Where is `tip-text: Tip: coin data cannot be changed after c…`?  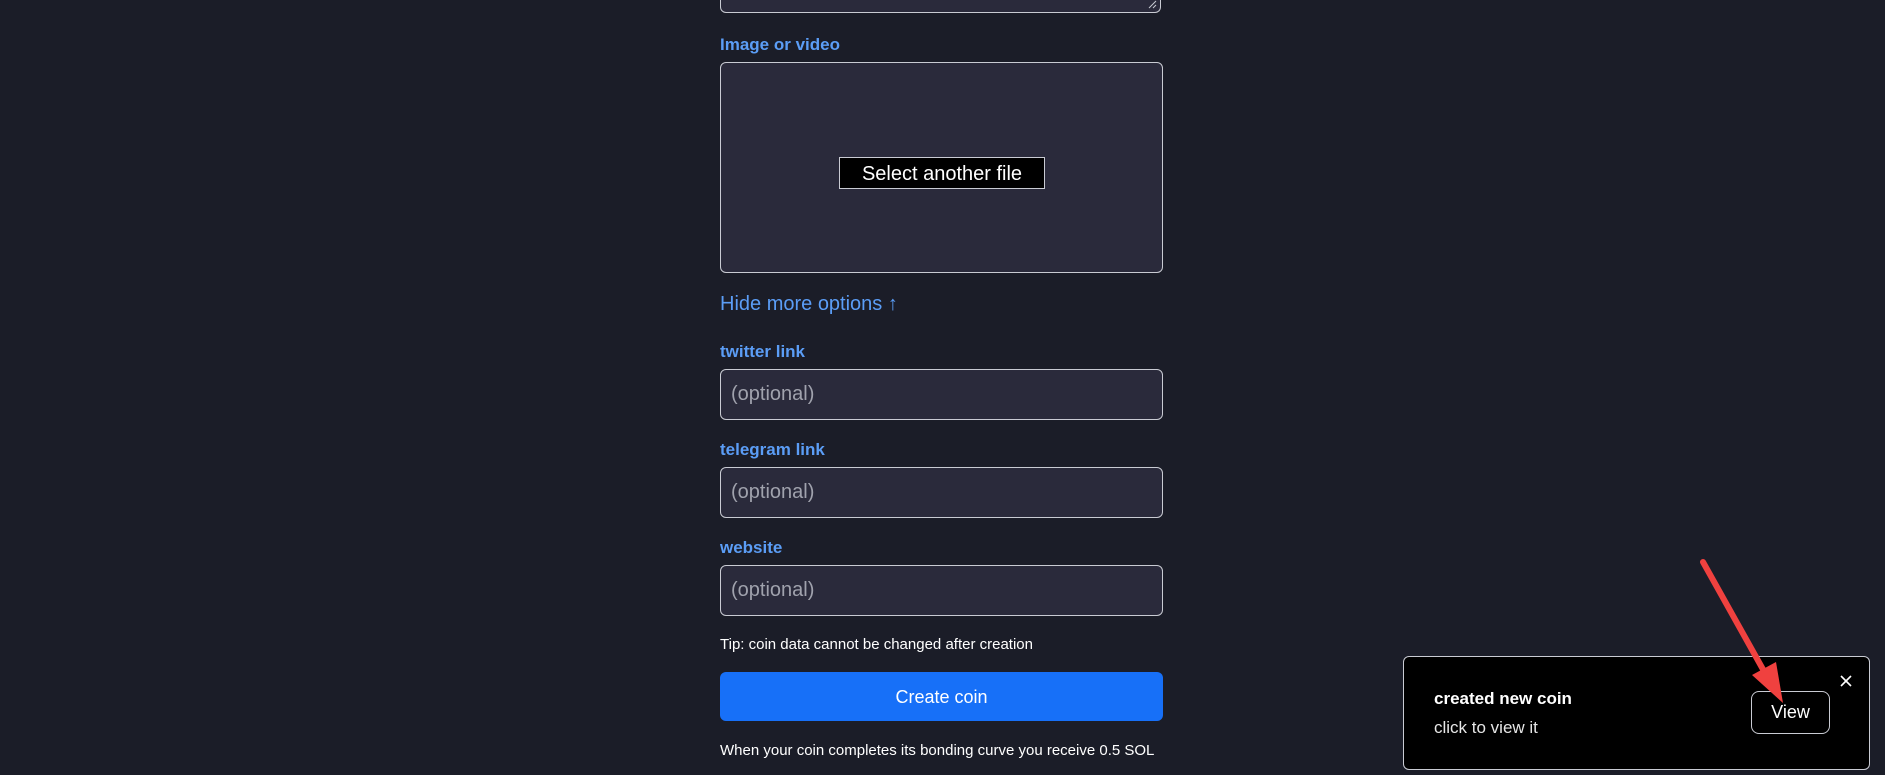
tip-text: Tip: coin data cannot be changed after c… is located at coordinates (876, 644).